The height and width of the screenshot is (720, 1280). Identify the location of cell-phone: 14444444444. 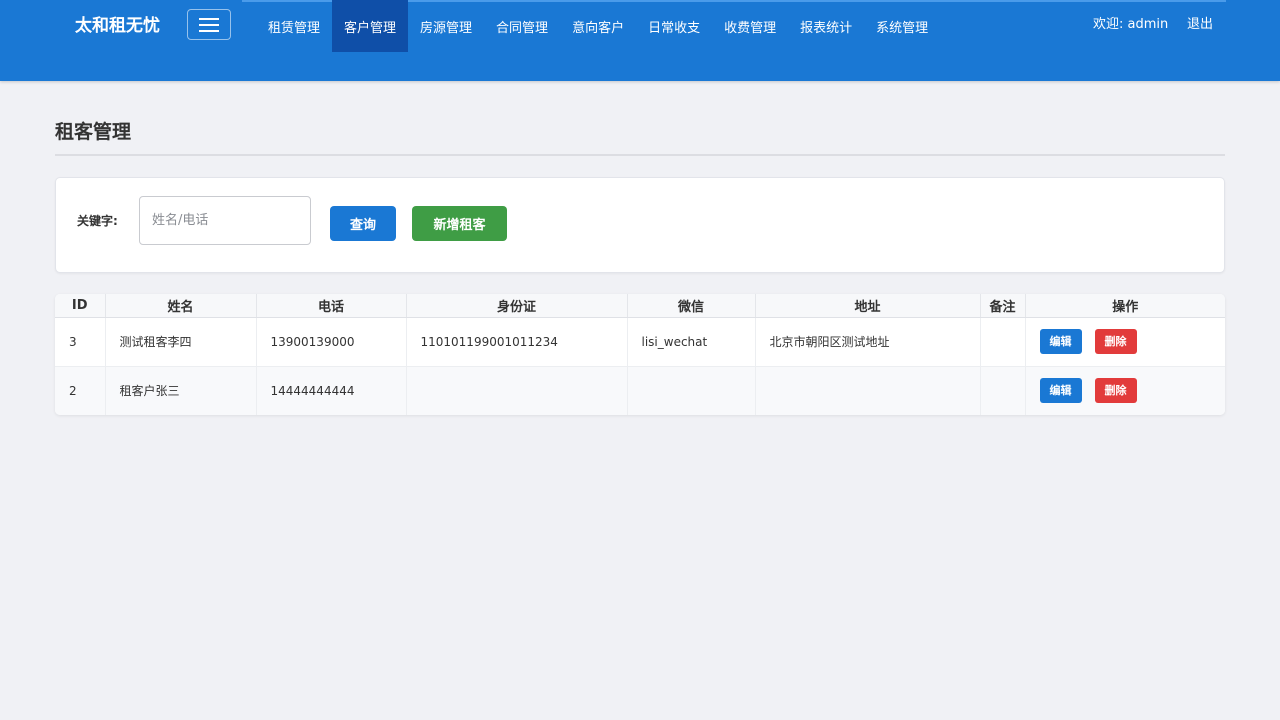
(331, 390).